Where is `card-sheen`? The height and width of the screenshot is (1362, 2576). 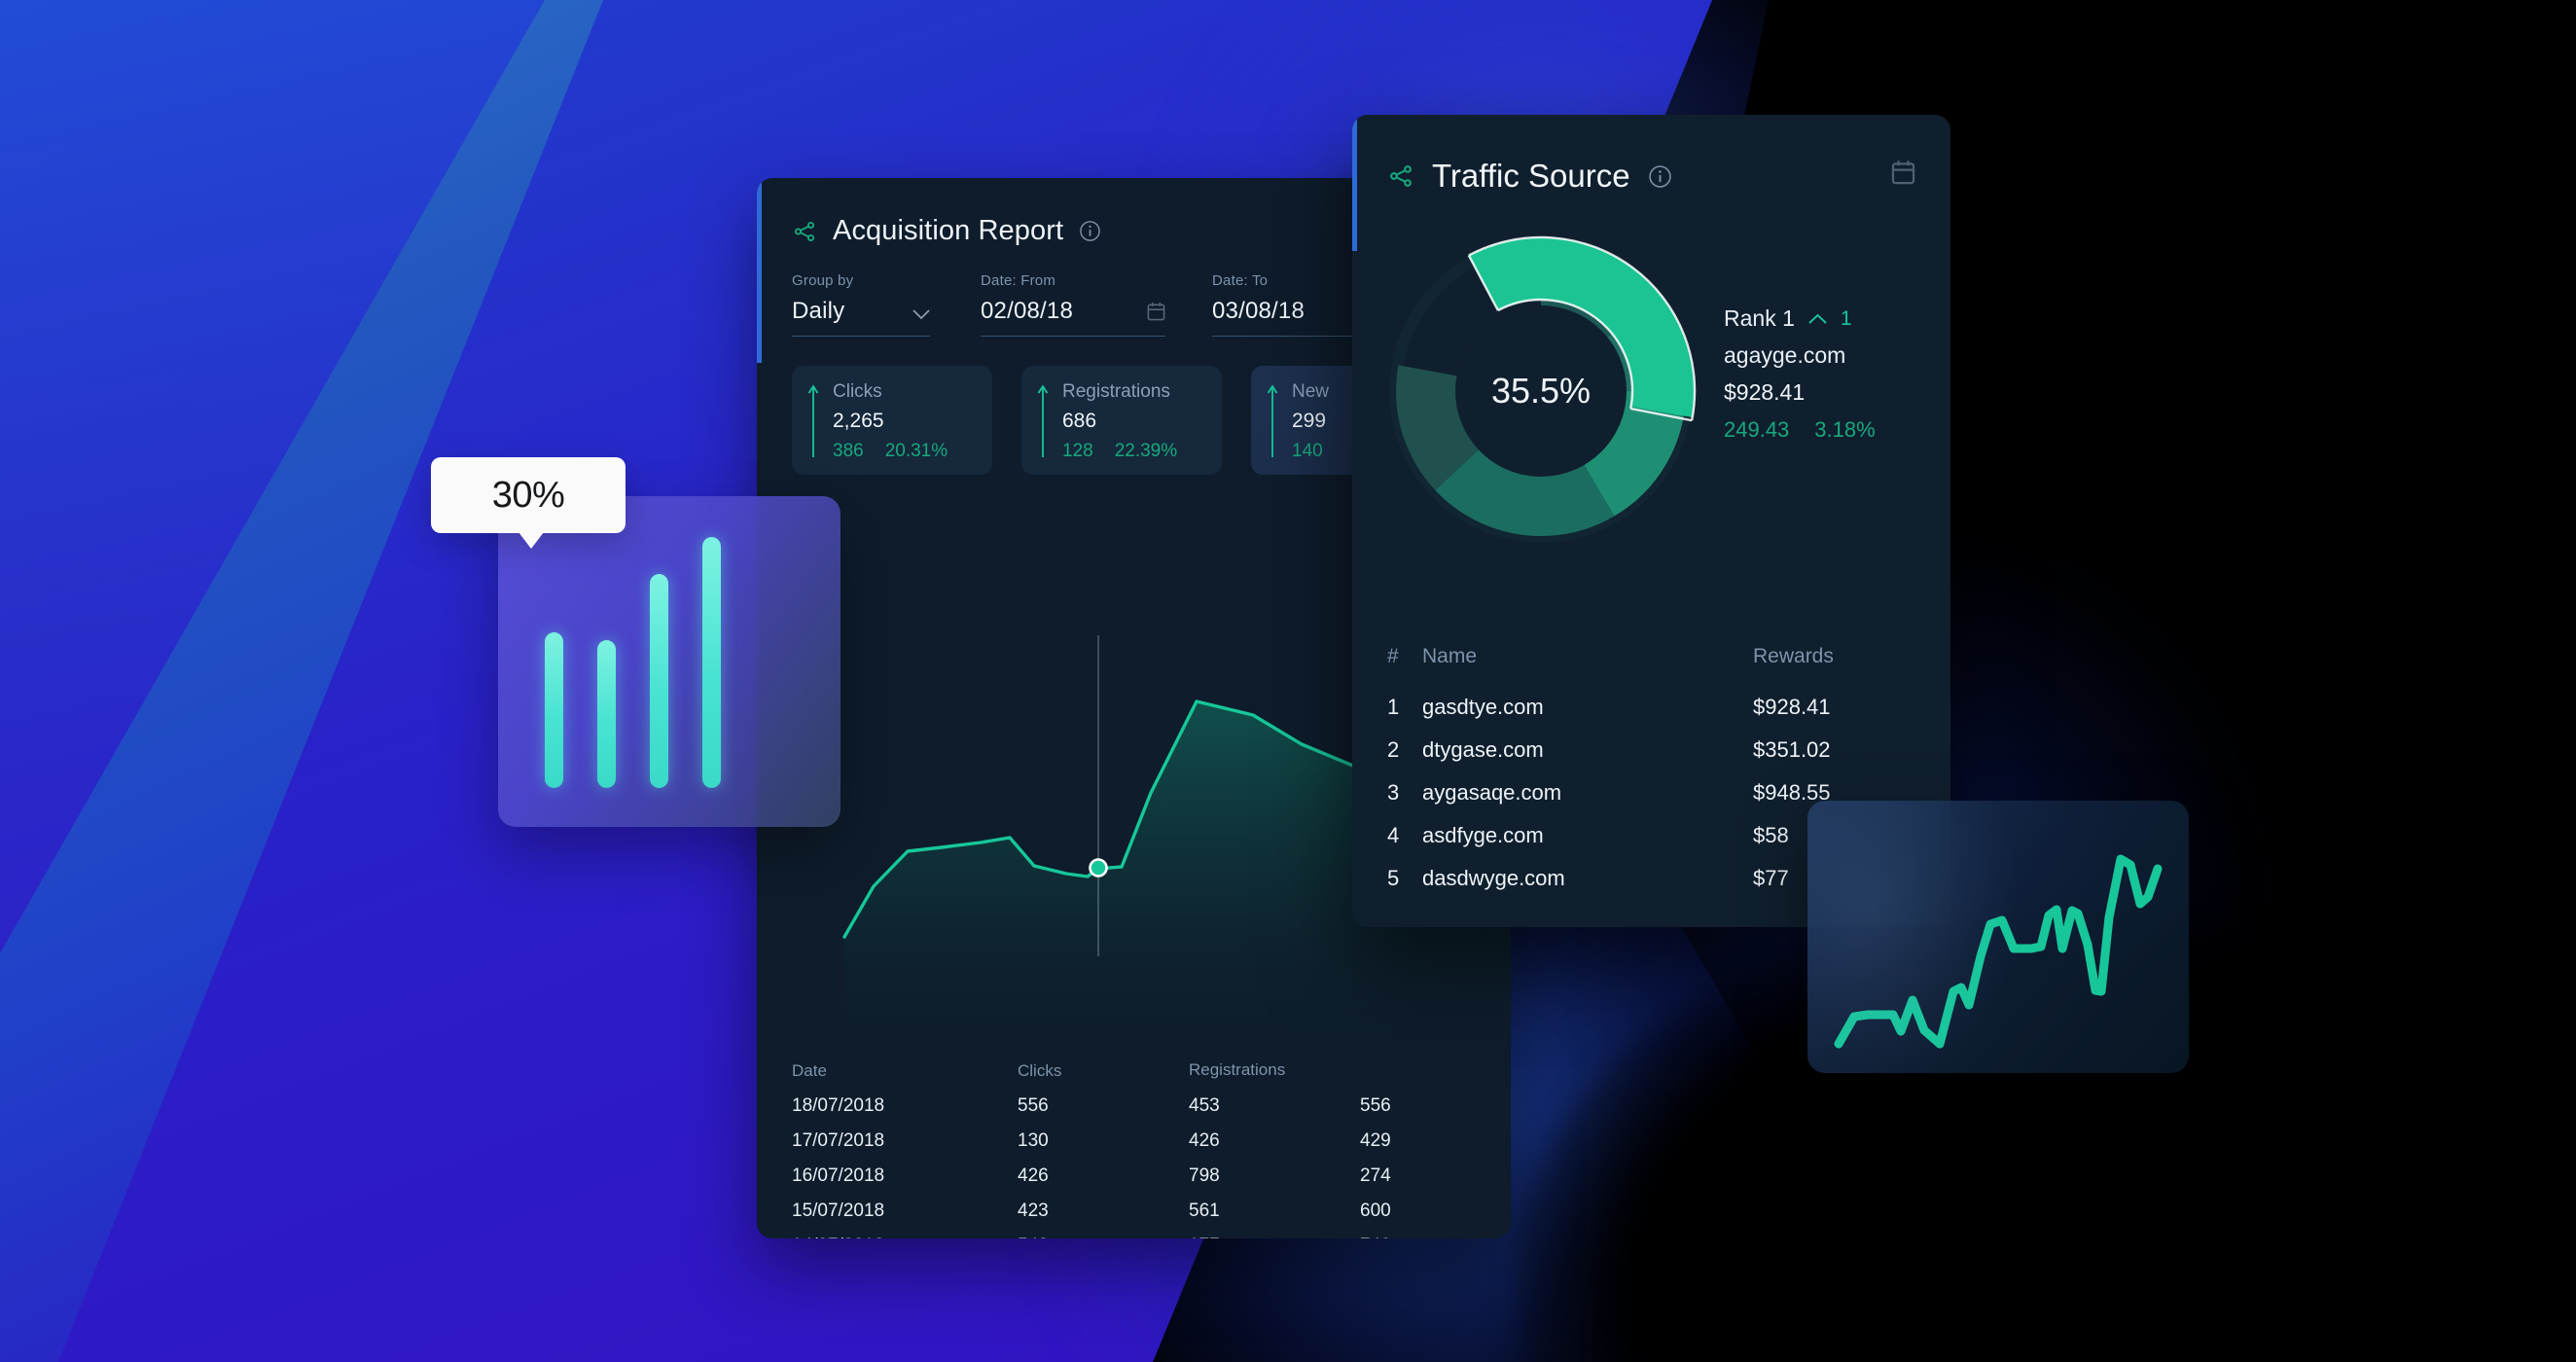 card-sheen is located at coordinates (1914, 937).